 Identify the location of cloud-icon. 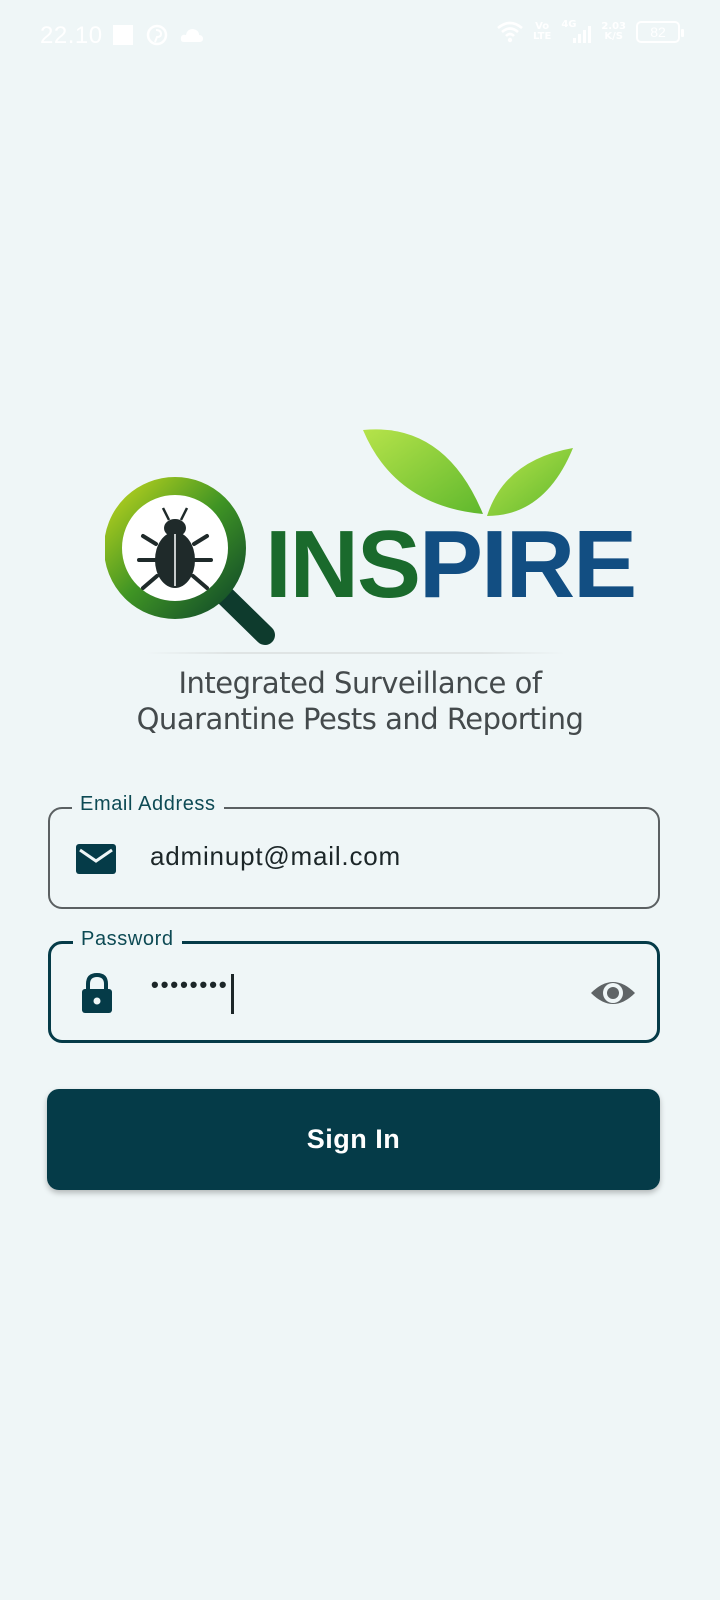
(191, 35).